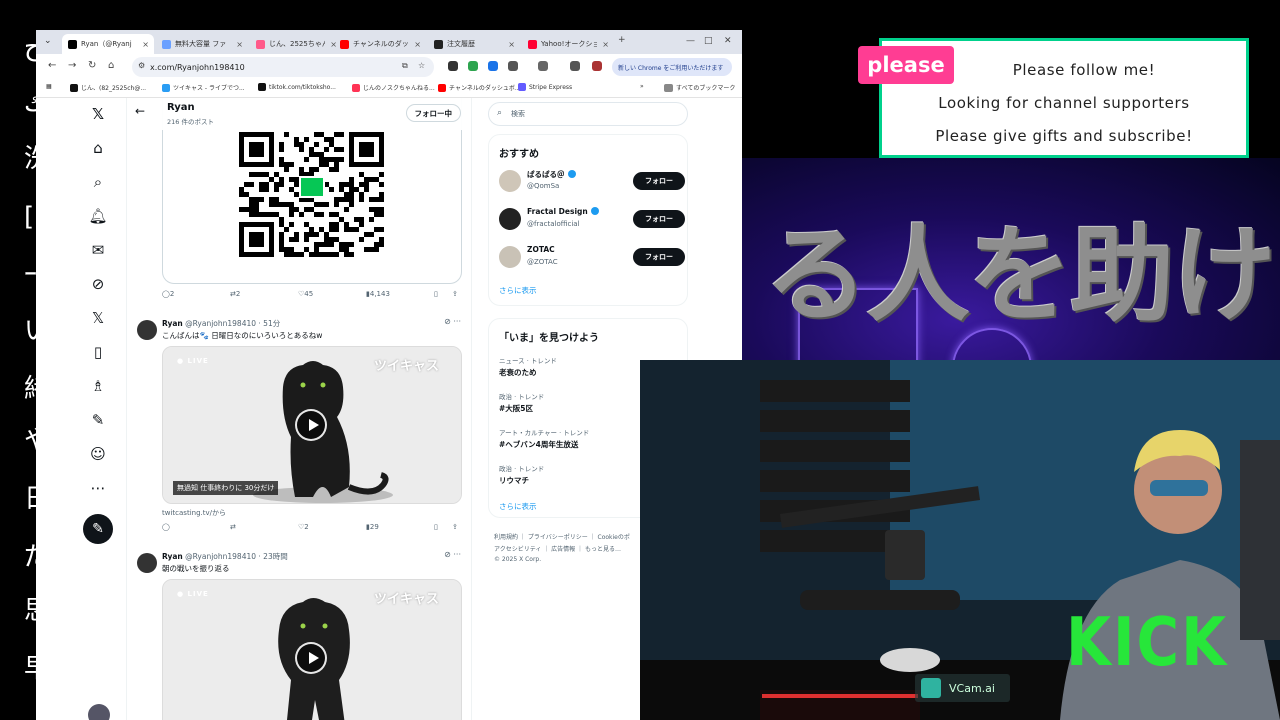  What do you see at coordinates (405, 66) in the screenshot?
I see `install-icon: ⧉` at bounding box center [405, 66].